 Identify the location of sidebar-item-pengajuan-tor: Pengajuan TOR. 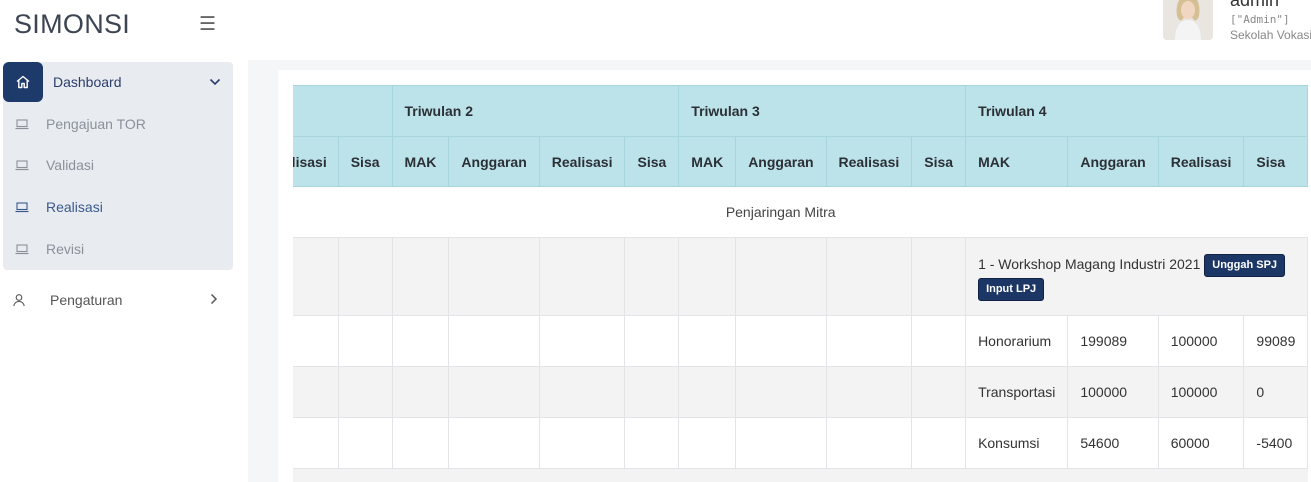
(80, 124).